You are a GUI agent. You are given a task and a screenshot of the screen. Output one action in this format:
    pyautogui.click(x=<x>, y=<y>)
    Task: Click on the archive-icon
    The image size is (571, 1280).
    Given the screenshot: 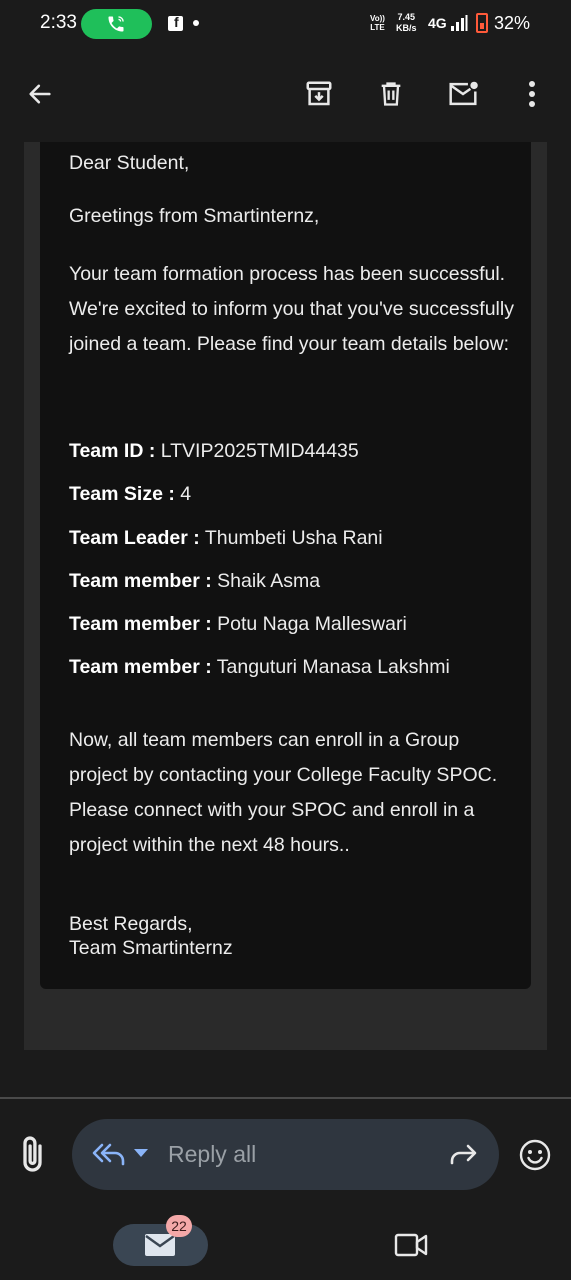 What is the action you would take?
    pyautogui.click(x=319, y=93)
    